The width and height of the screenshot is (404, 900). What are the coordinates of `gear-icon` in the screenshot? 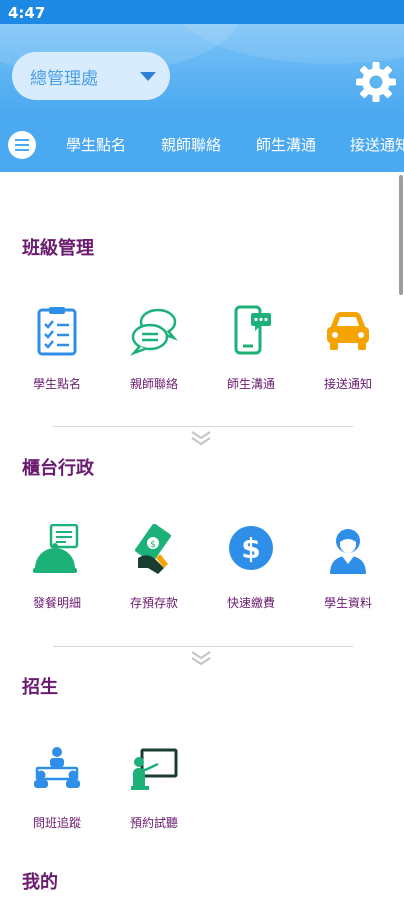 It's located at (376, 82).